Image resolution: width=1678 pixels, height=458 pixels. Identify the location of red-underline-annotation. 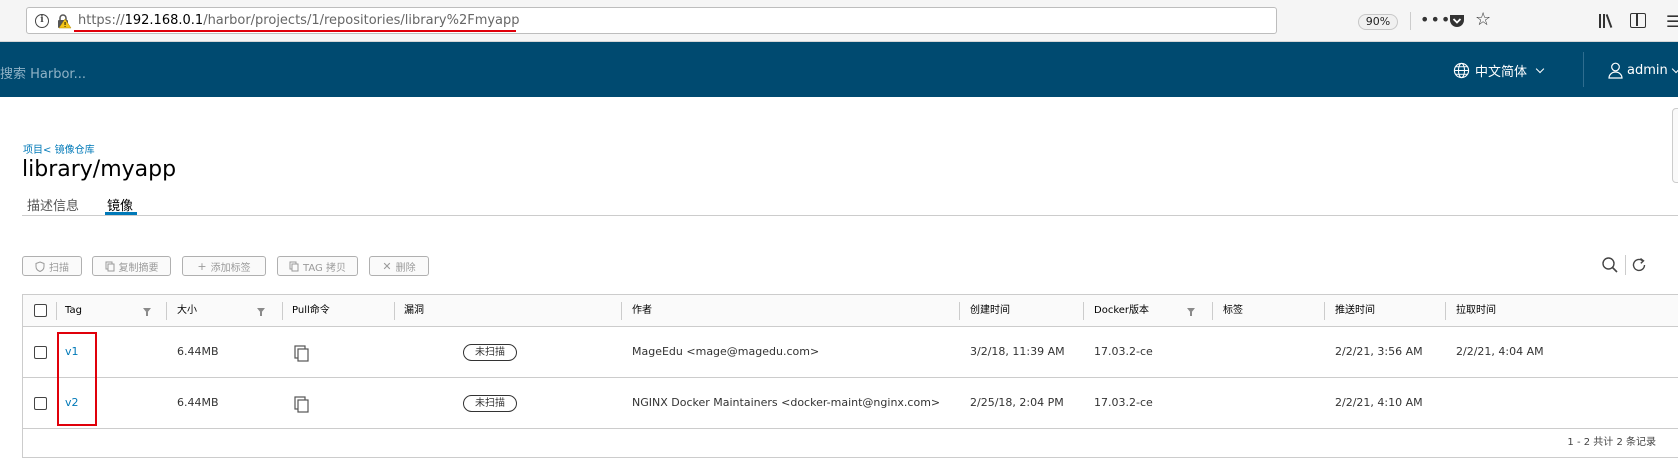
(295, 31).